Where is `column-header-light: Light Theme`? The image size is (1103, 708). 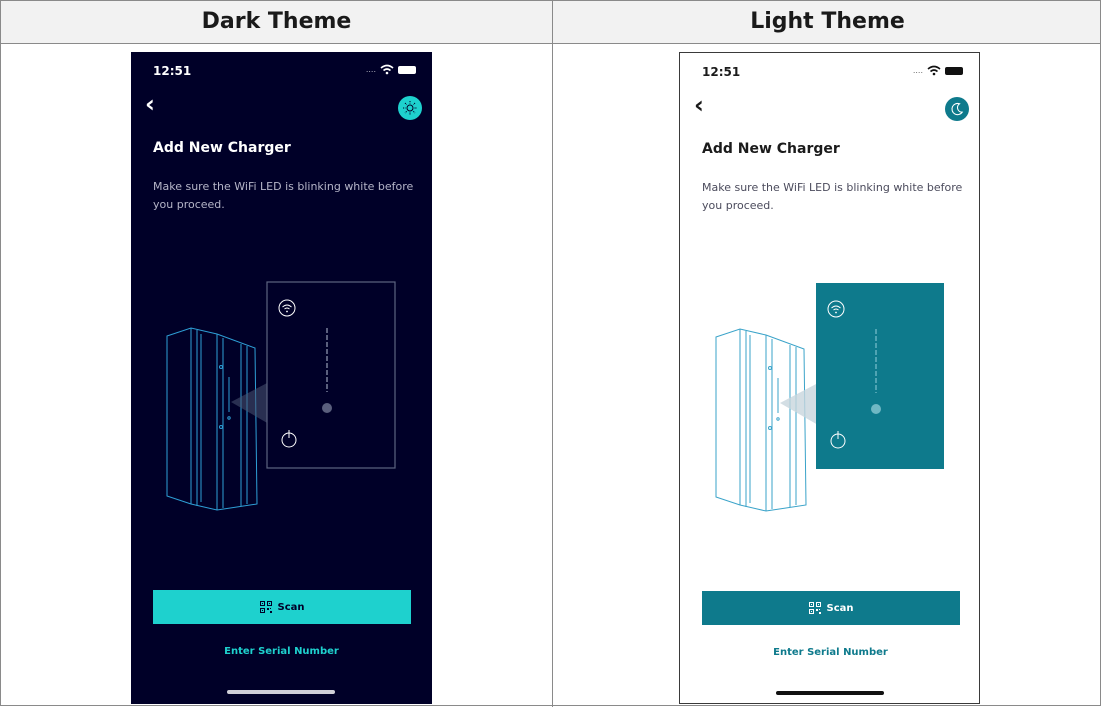
column-header-light: Light Theme is located at coordinates (827, 21).